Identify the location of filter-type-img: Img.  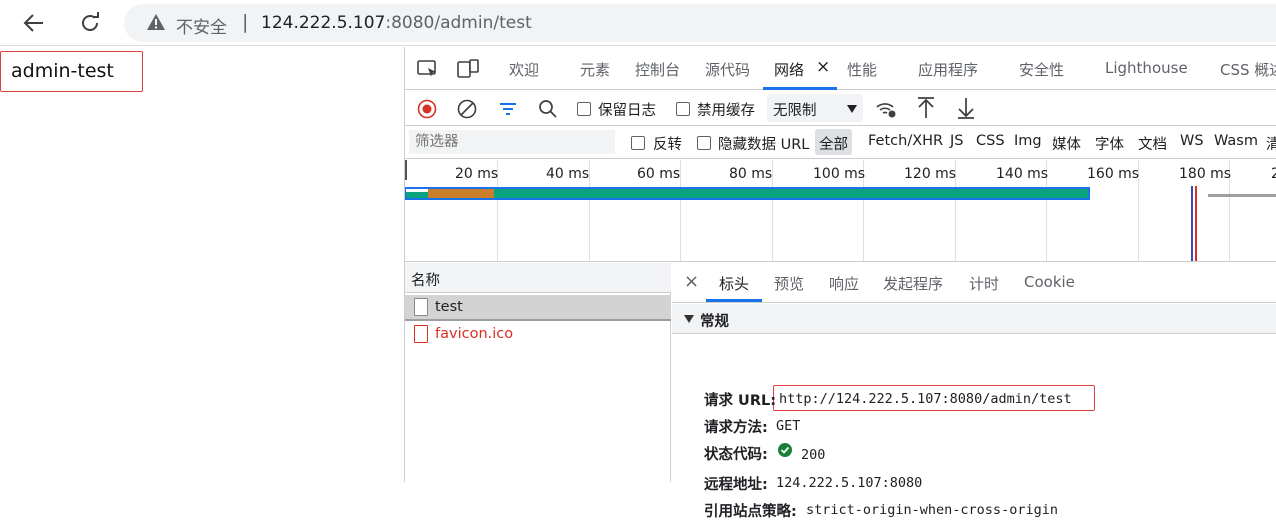
(1028, 141).